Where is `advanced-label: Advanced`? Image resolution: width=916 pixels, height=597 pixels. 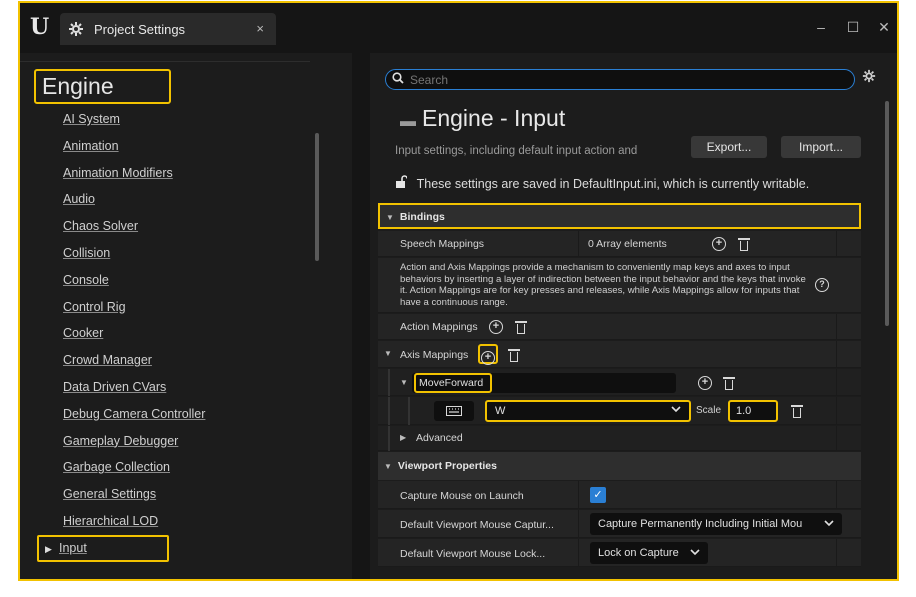 advanced-label: Advanced is located at coordinates (439, 438).